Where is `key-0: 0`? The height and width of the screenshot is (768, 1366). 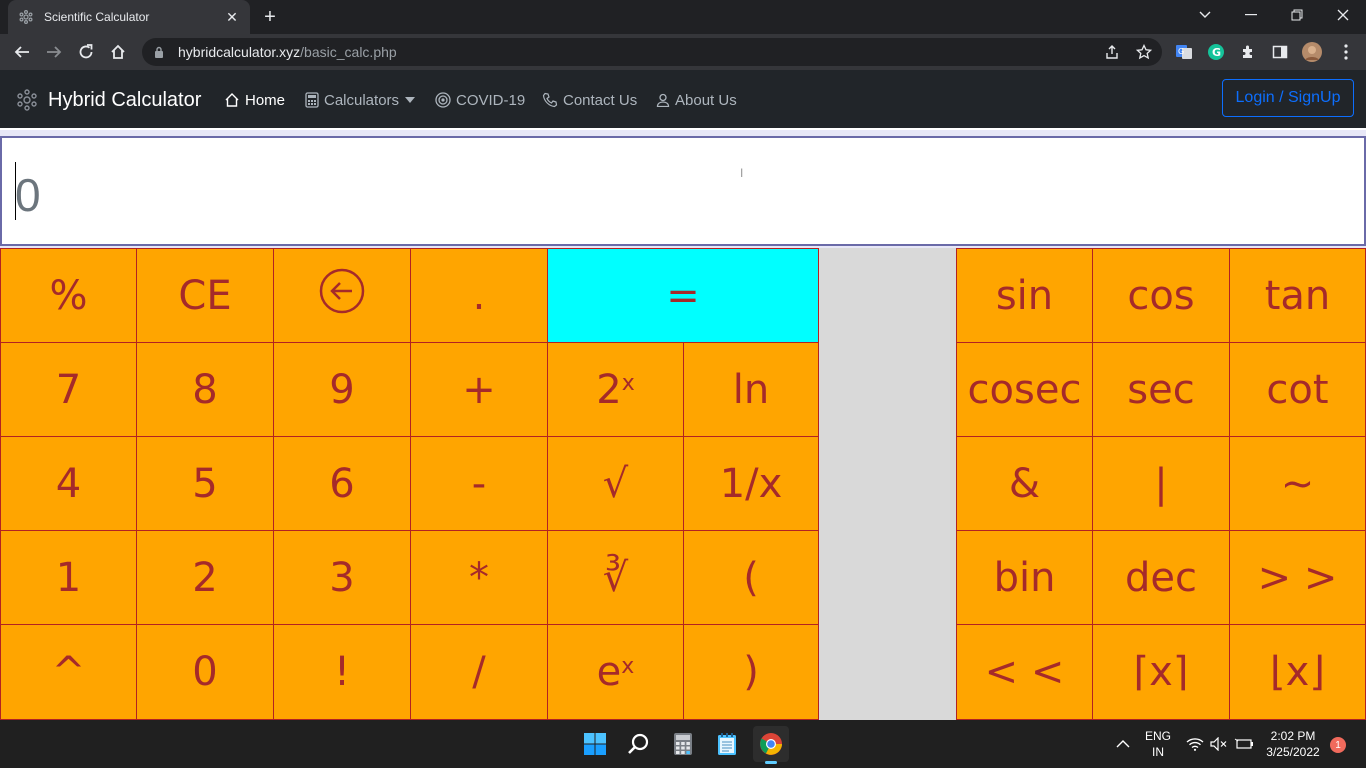 key-0: 0 is located at coordinates (205, 672).